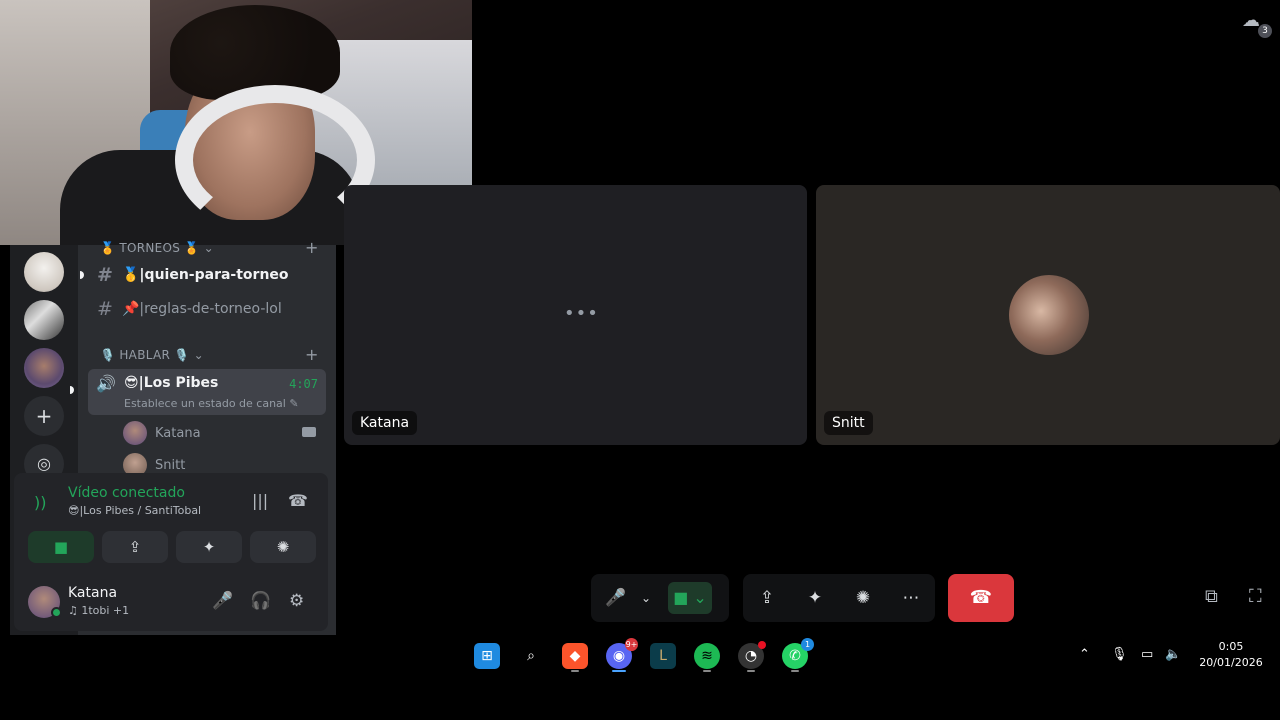  What do you see at coordinates (848, 423) in the screenshot?
I see `tile-label: Snitt` at bounding box center [848, 423].